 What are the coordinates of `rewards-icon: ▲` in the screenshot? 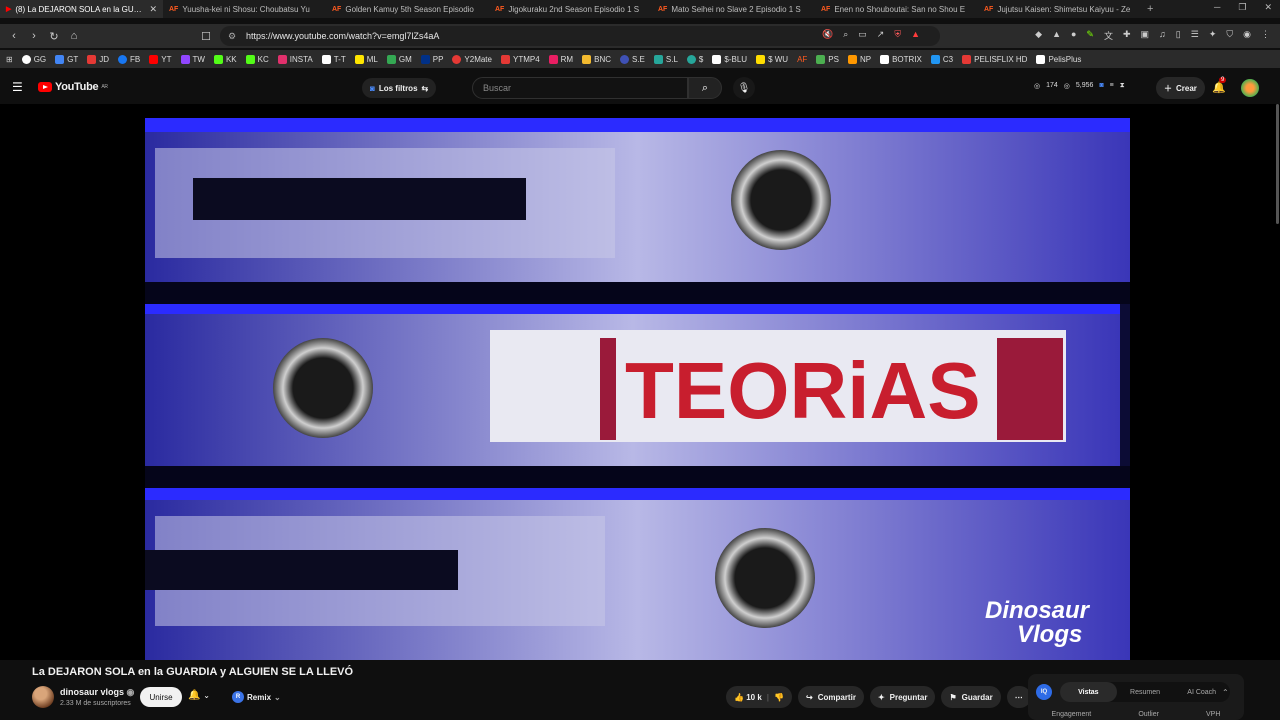 It's located at (915, 34).